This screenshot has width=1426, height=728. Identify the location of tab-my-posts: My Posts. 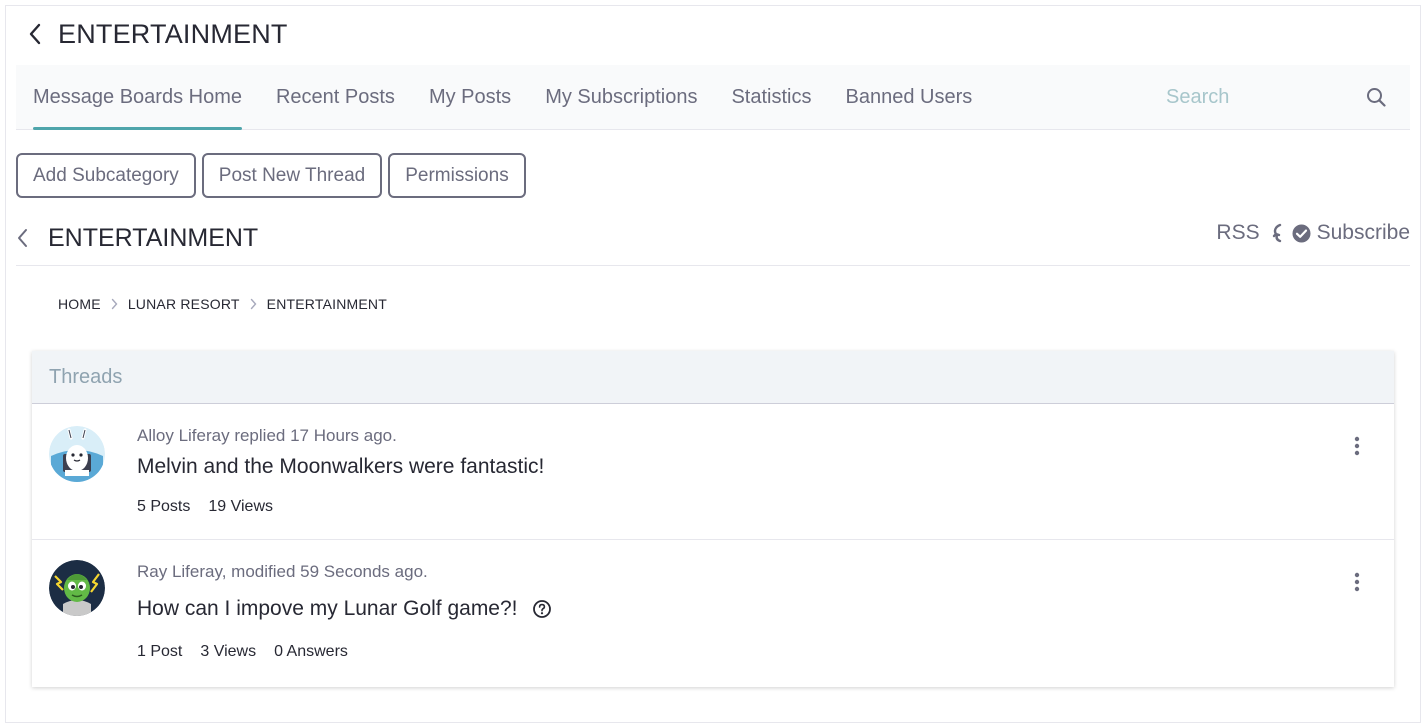
(470, 97).